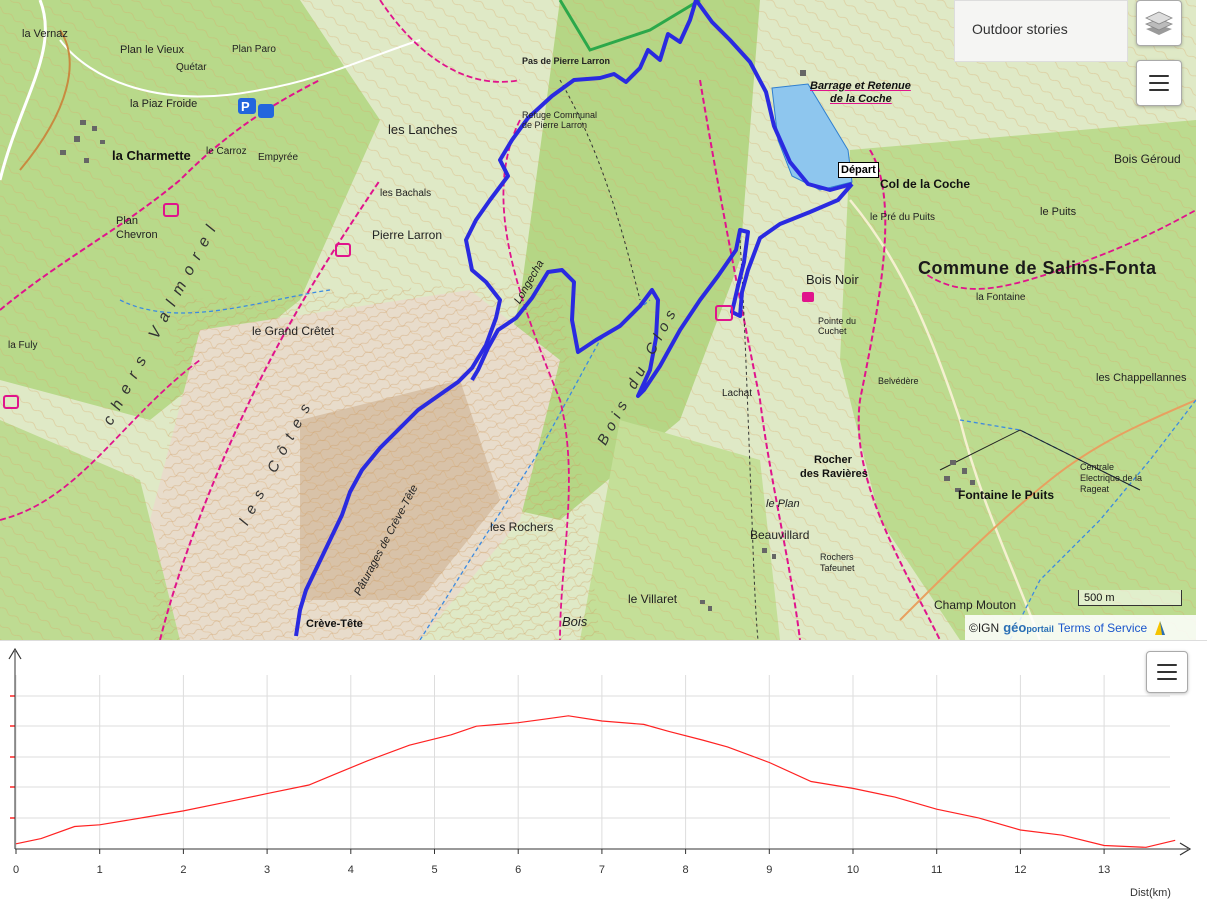  Describe the element at coordinates (16, 870) in the screenshot. I see `x-tick-label: 0` at that location.